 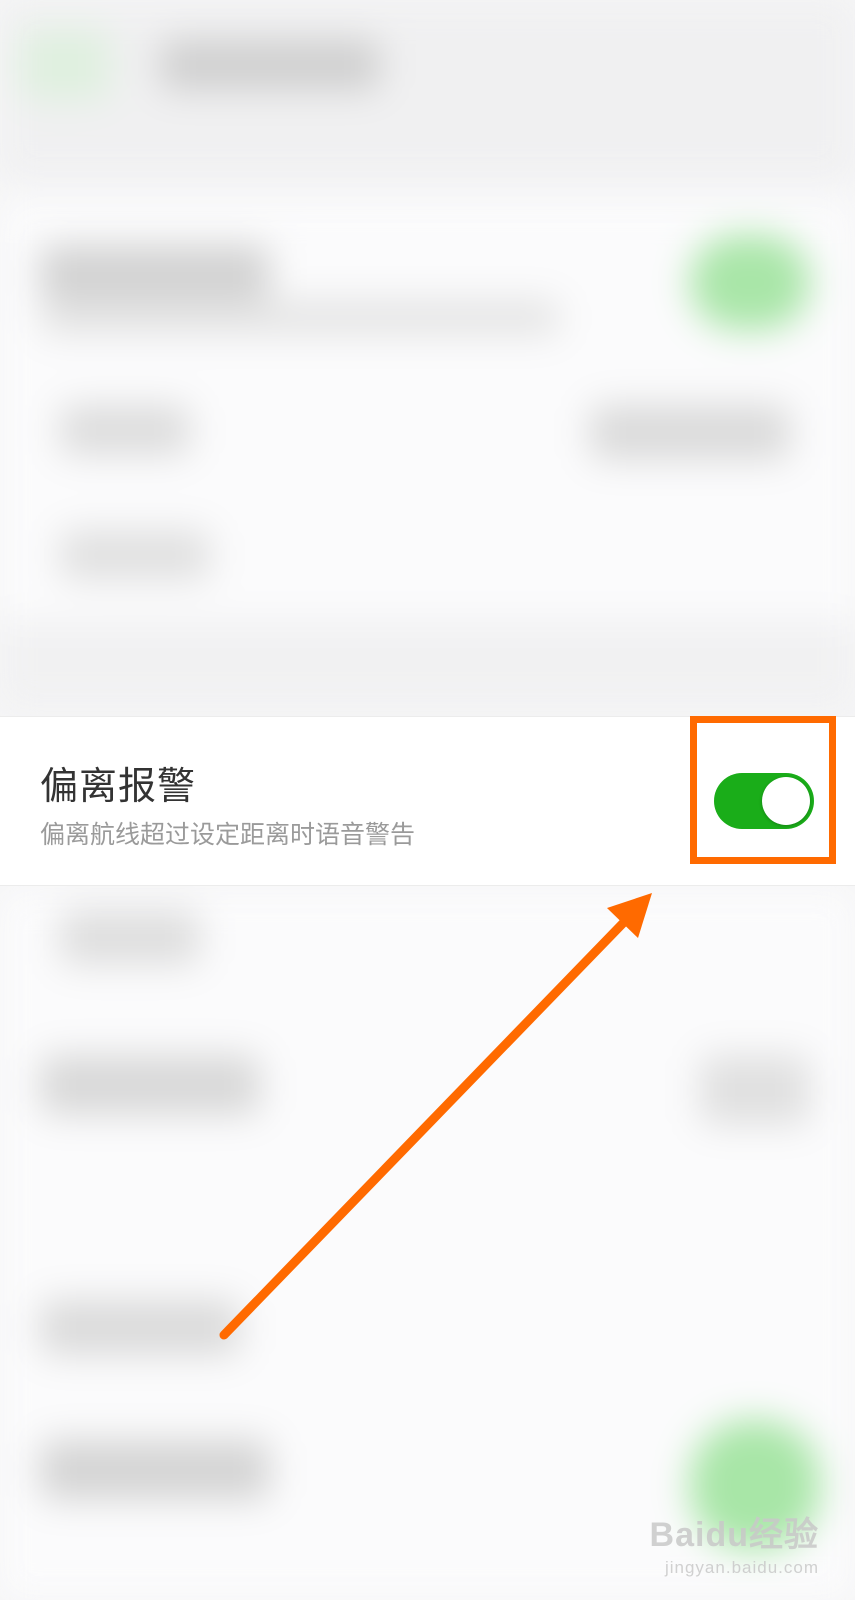 What do you see at coordinates (270, 65) in the screenshot?
I see `blurred-title` at bounding box center [270, 65].